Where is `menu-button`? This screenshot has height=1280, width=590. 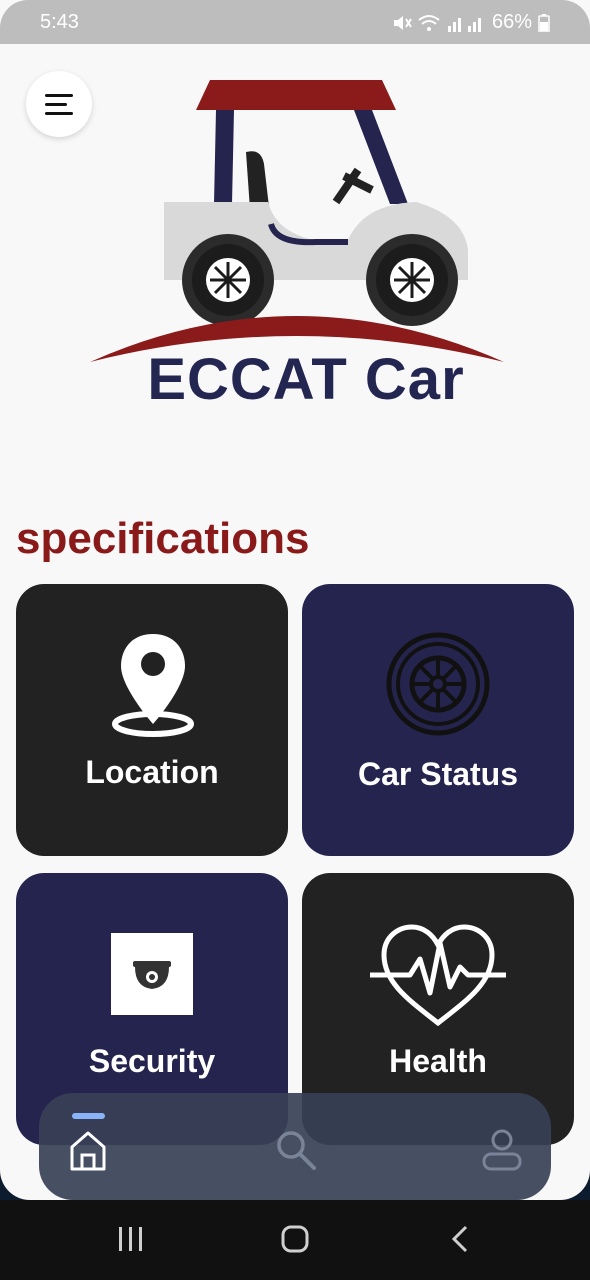 menu-button is located at coordinates (59, 104).